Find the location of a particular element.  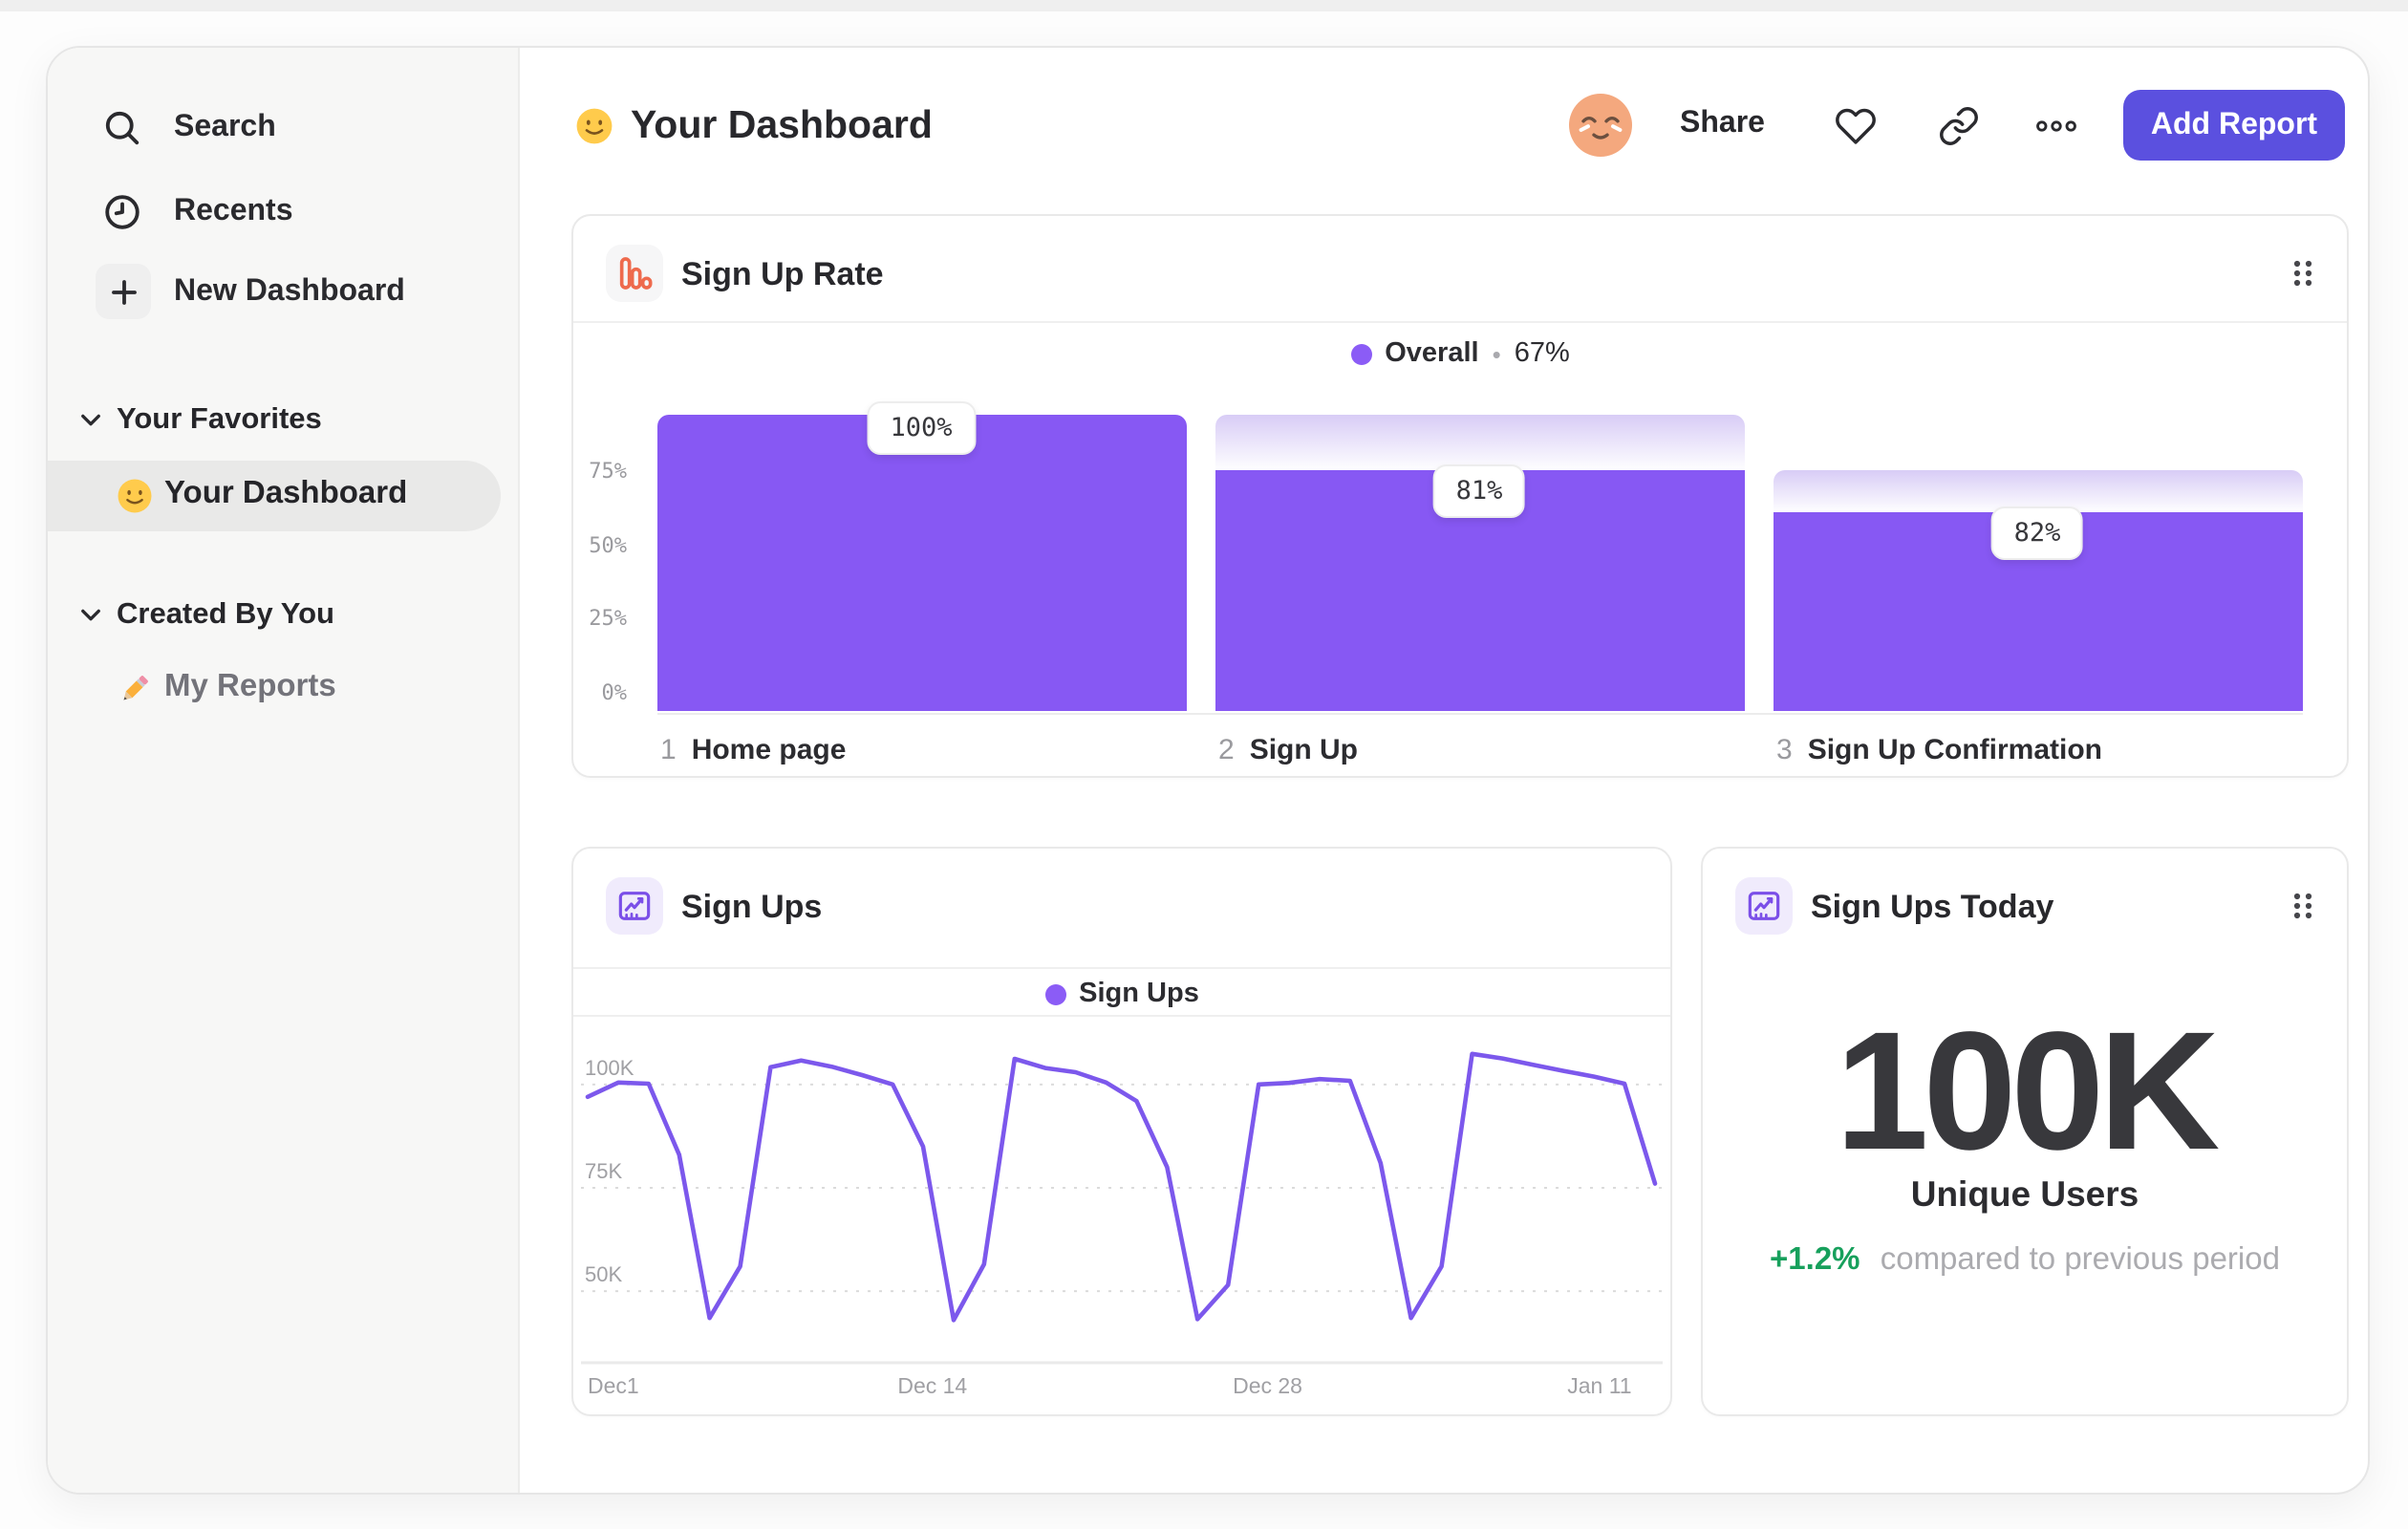

x-axis-tick: Dec 14 is located at coordinates (932, 1385).